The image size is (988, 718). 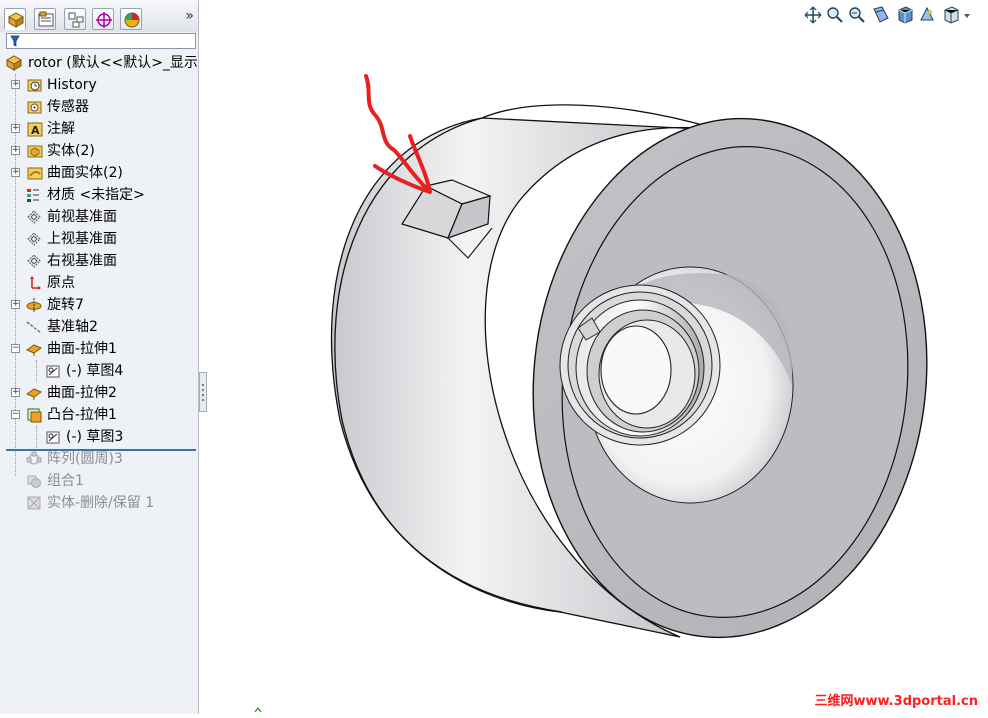 I want to click on tree-root-rotor: rotor (默认<<默认>_显示, so click(x=99, y=63).